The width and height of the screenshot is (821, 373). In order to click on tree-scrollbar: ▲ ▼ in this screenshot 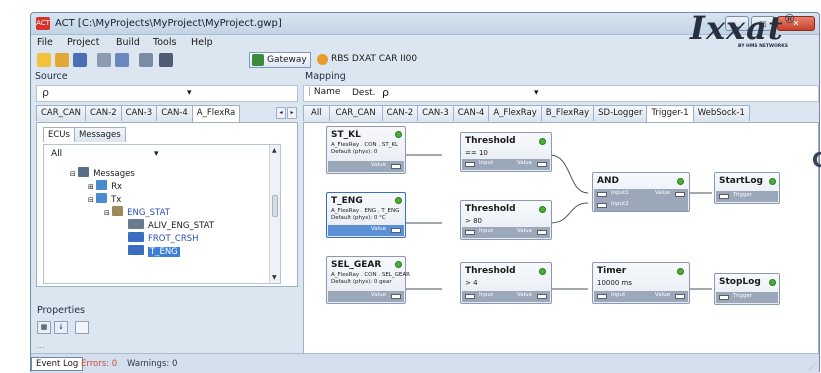, I will do `click(274, 214)`.